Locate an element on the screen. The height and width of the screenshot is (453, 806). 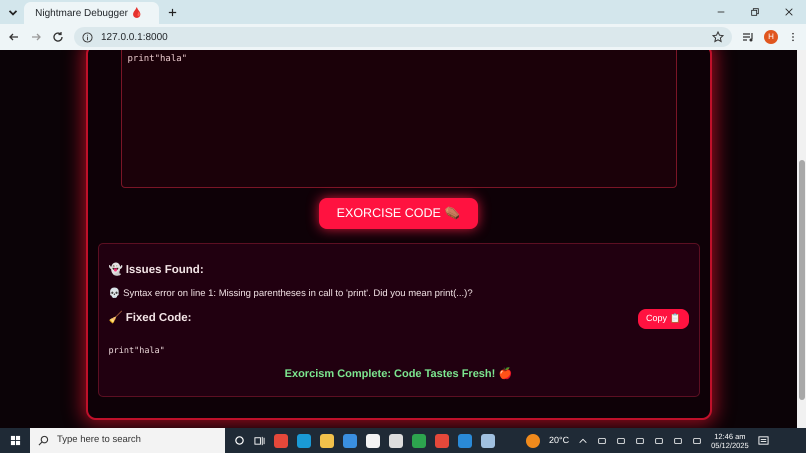
fixed-code: print"hala" is located at coordinates (137, 351).